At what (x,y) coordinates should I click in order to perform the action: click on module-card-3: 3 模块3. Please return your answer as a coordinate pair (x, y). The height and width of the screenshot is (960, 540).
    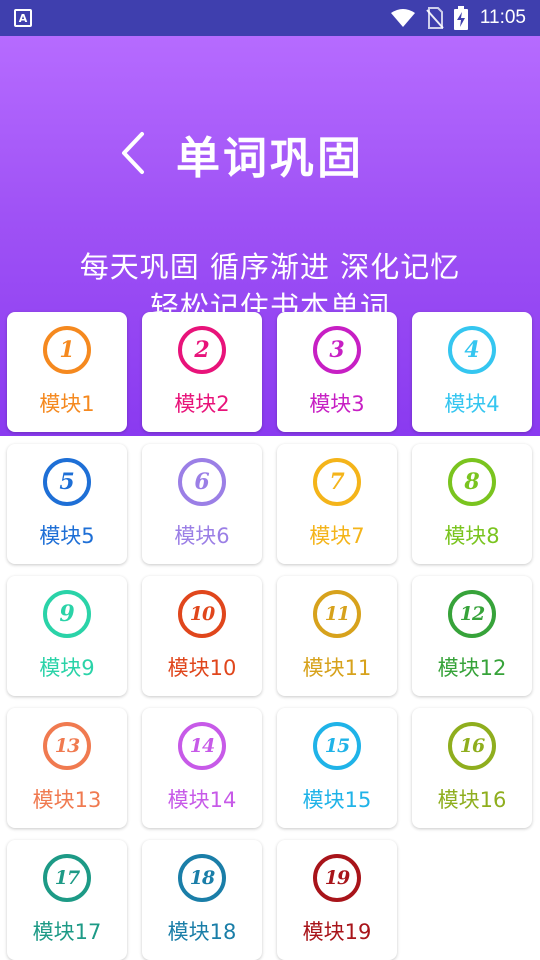
    Looking at the image, I should click on (337, 372).